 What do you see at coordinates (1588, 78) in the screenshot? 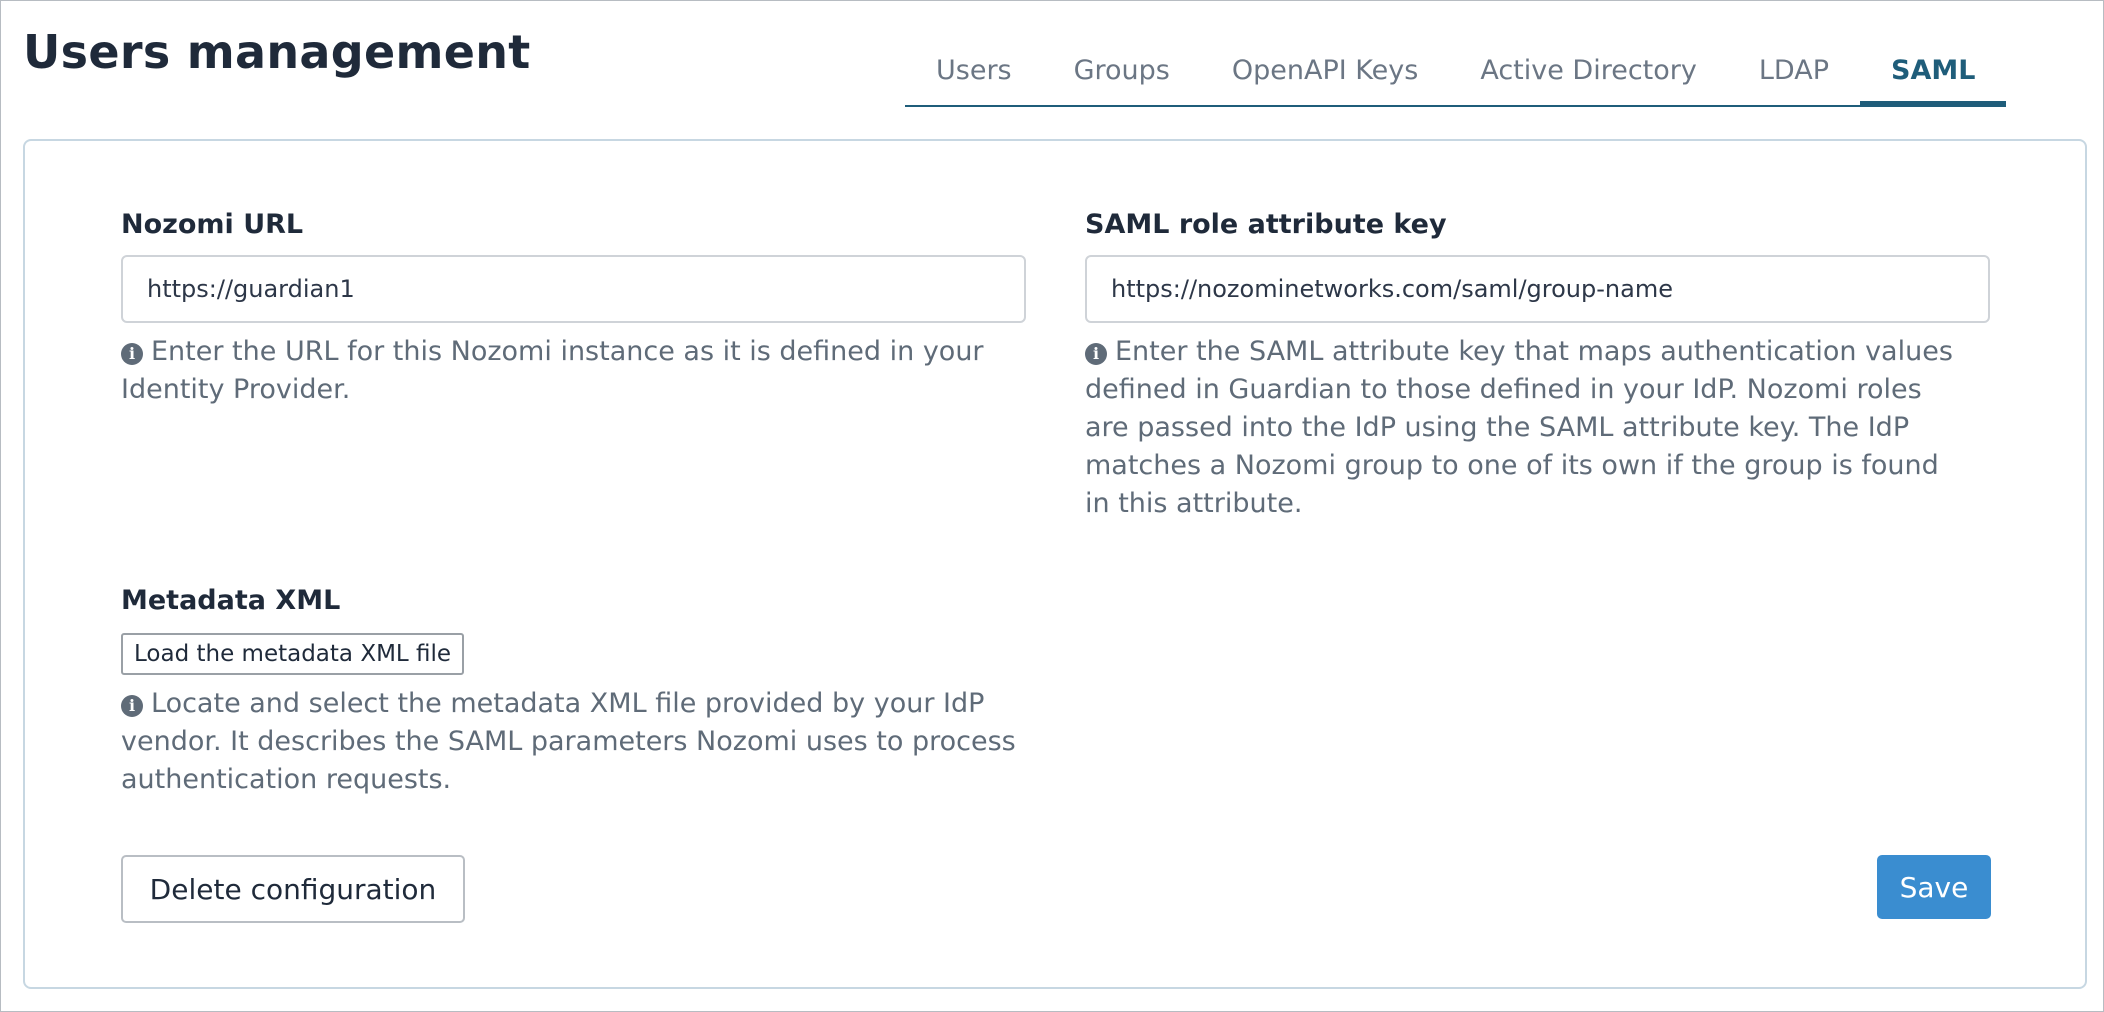
I see `tab-active-directory: Active Directory` at bounding box center [1588, 78].